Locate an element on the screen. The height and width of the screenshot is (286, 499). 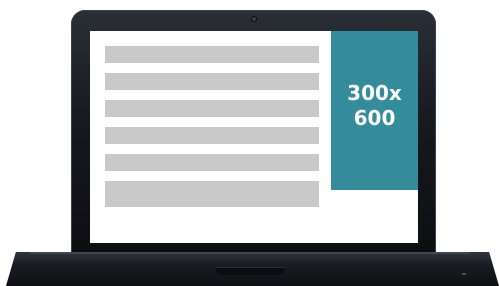
base-highlight is located at coordinates (250, 253).